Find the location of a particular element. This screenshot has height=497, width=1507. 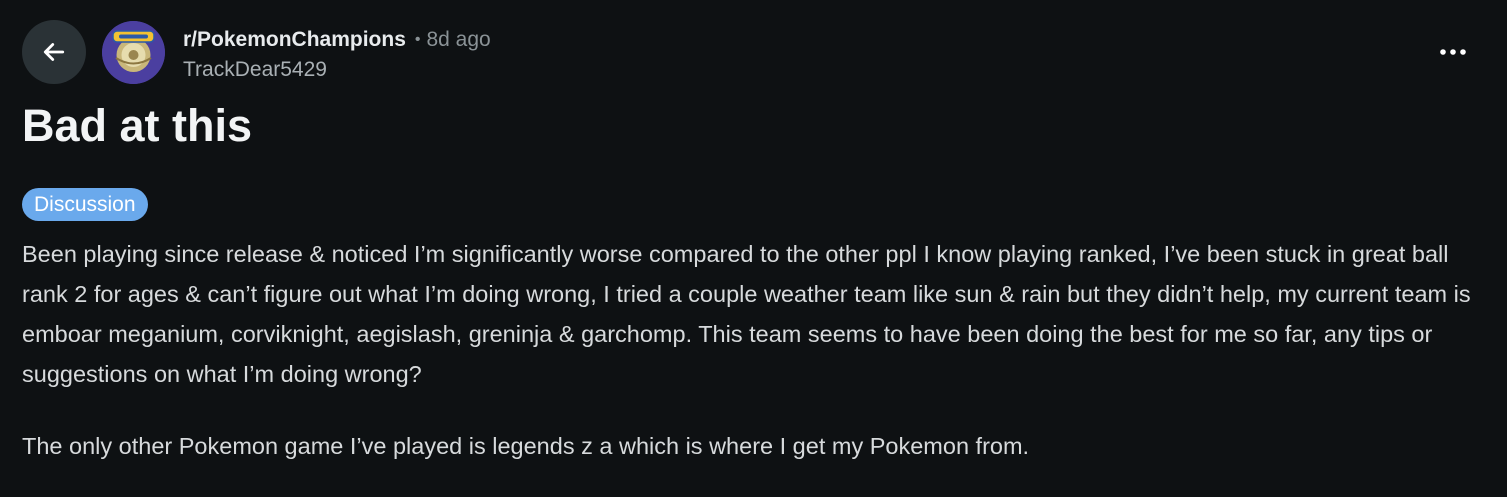

subreddit-link: r/PokemonChampions is located at coordinates (294, 40).